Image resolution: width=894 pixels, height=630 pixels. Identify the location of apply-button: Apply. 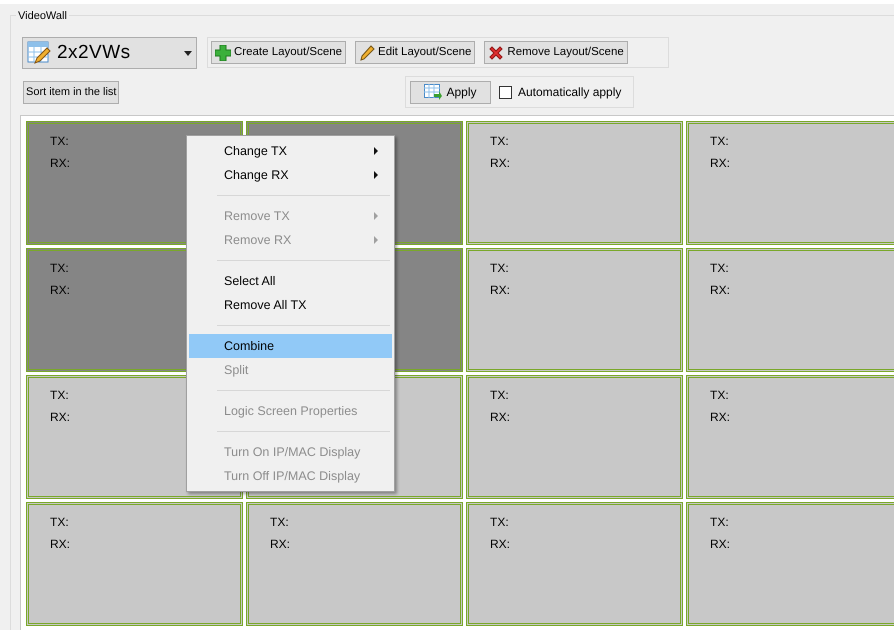
(450, 92).